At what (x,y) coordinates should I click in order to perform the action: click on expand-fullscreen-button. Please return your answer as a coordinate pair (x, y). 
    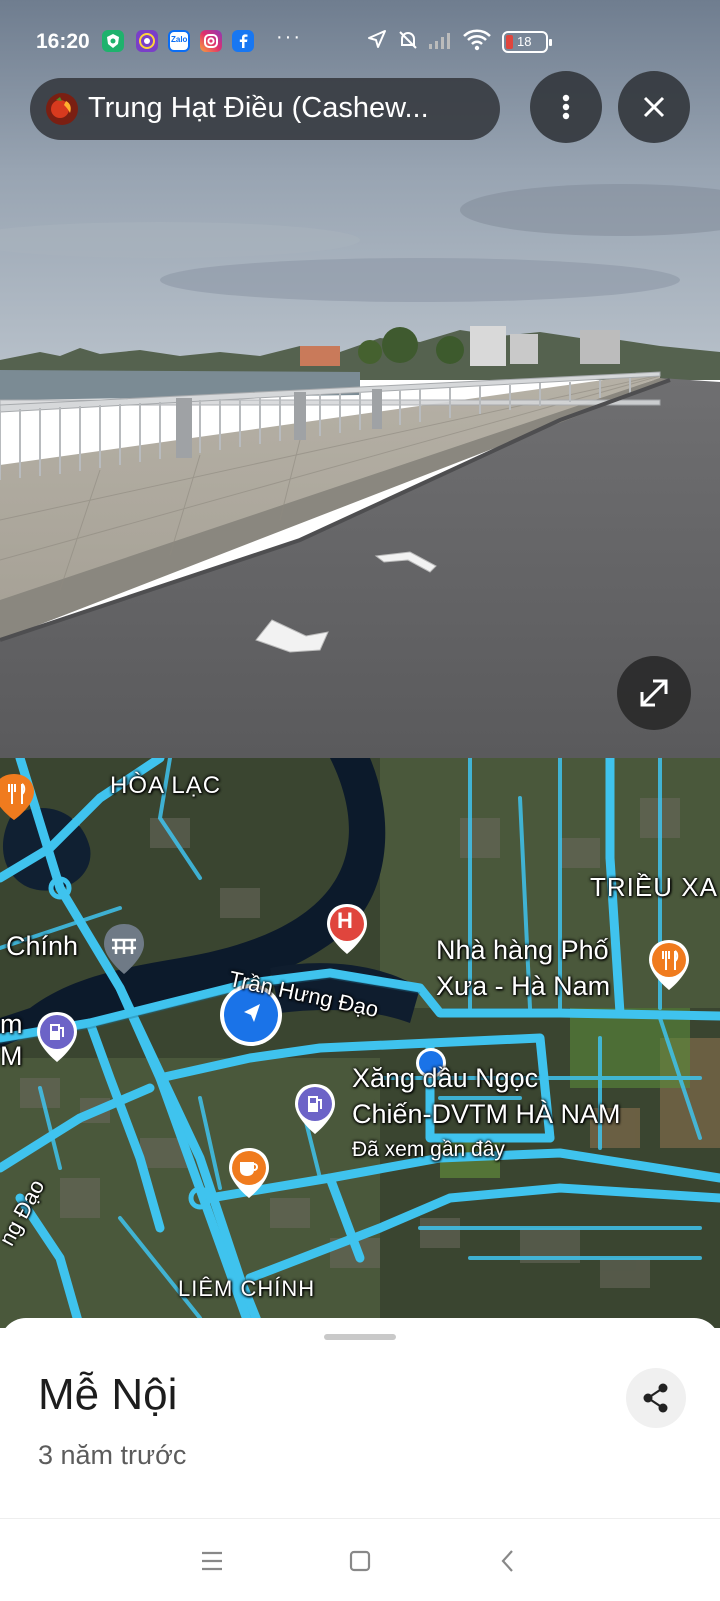
    Looking at the image, I should click on (654, 693).